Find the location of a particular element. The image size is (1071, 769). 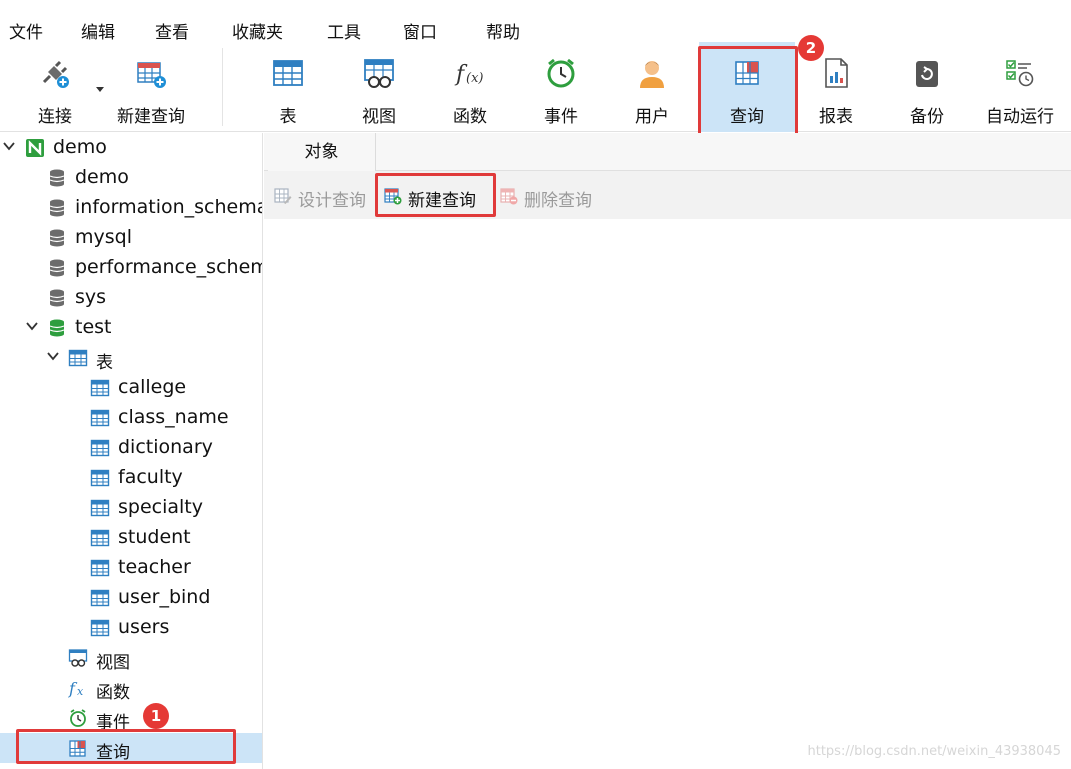

view-label: 视图 is located at coordinates (379, 117).